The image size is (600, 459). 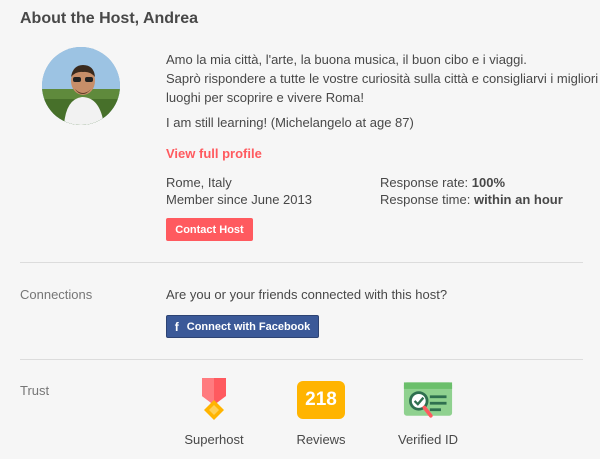 I want to click on reviews-badge: 218 Reviews, so click(x=321, y=413).